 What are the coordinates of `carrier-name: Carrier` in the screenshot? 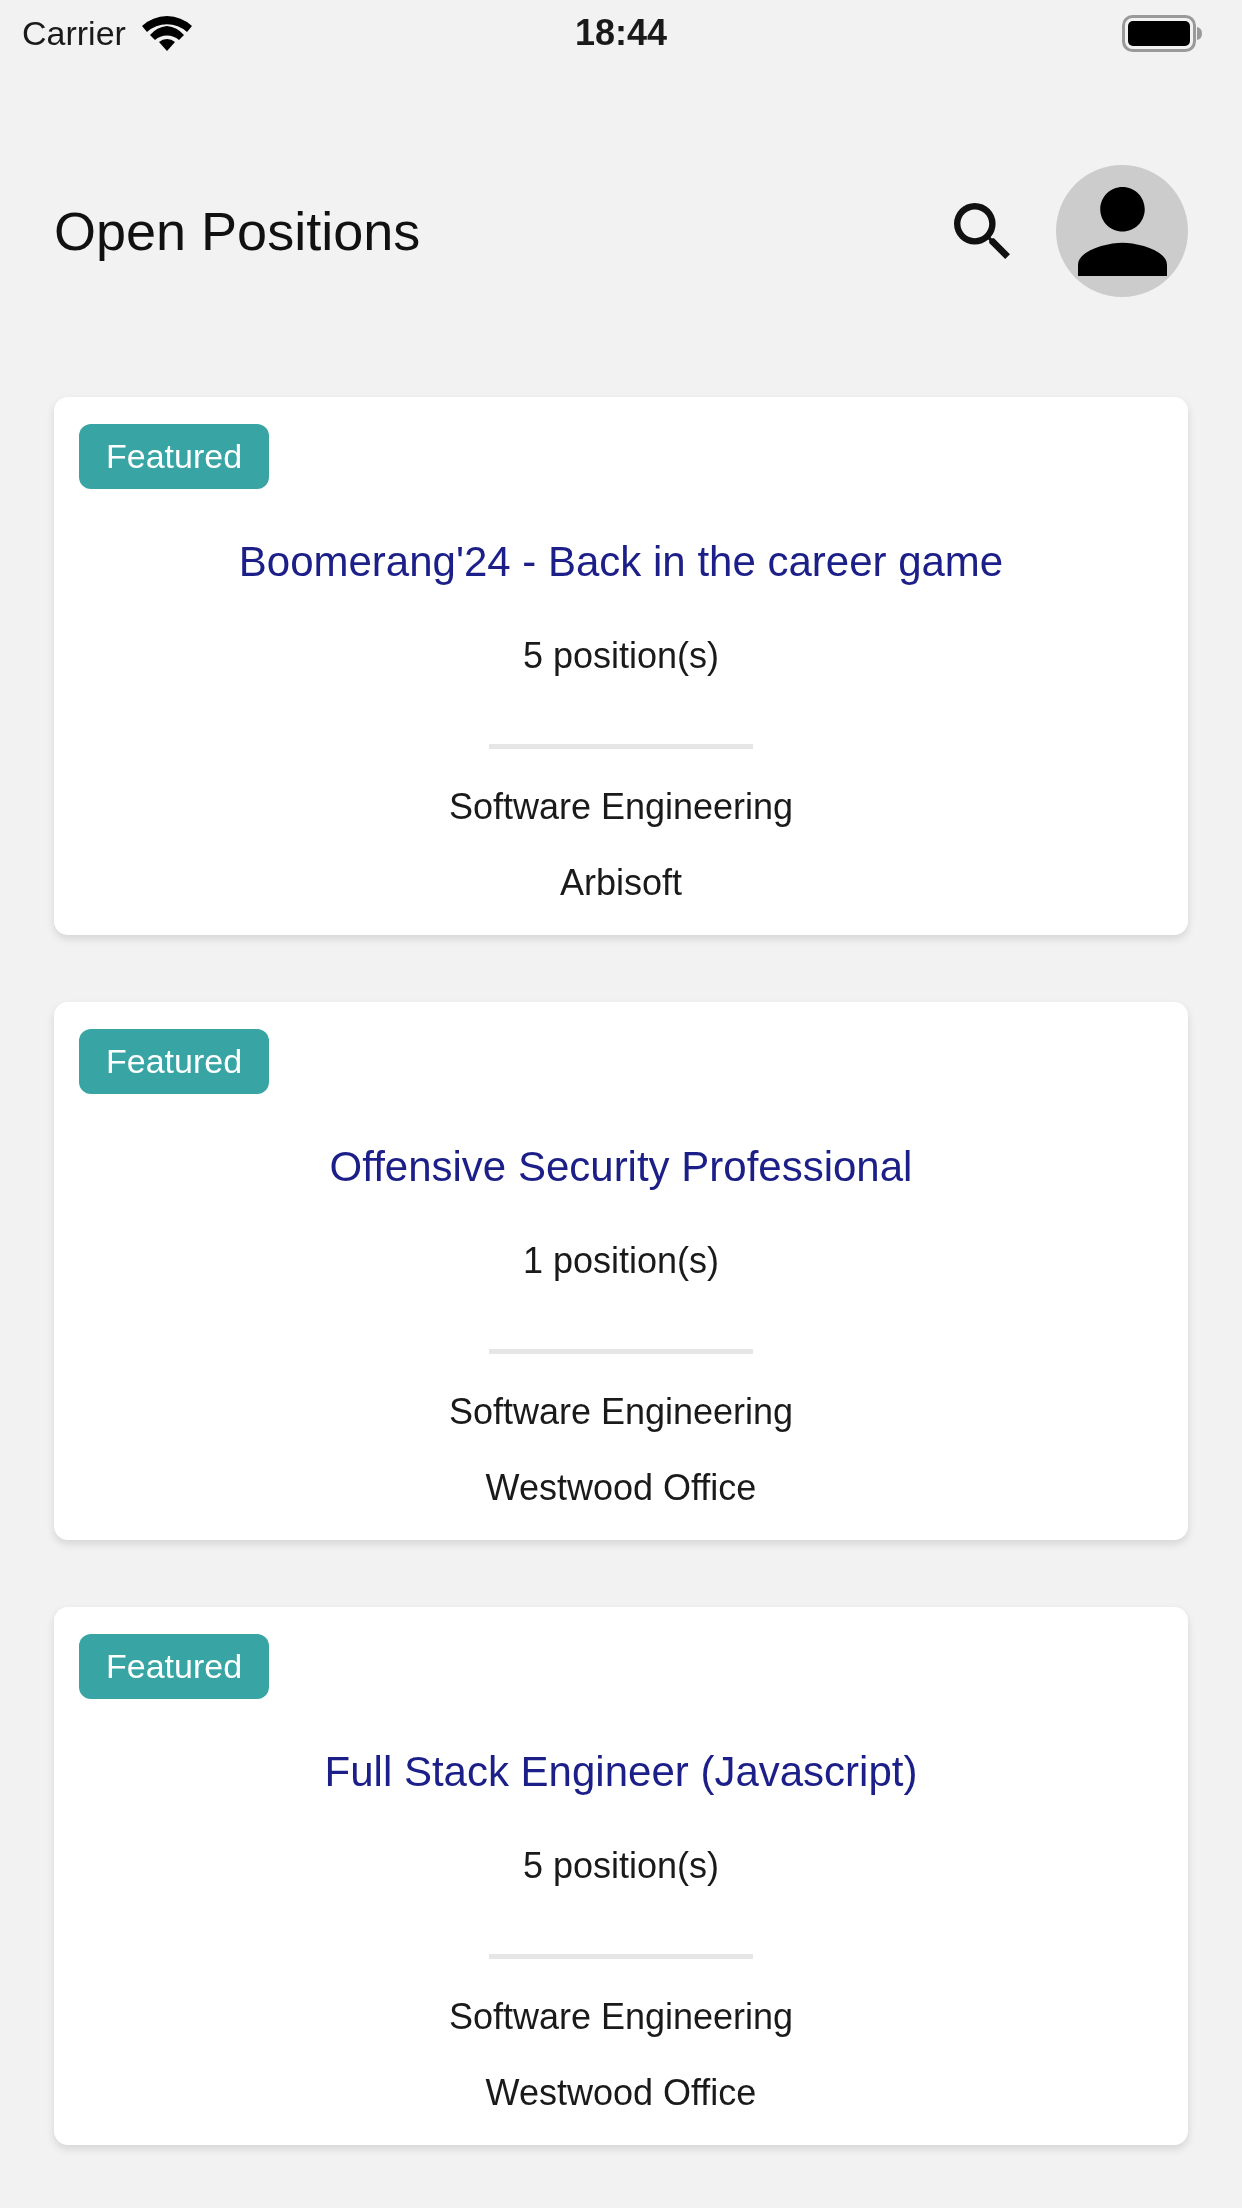 It's located at (74, 33).